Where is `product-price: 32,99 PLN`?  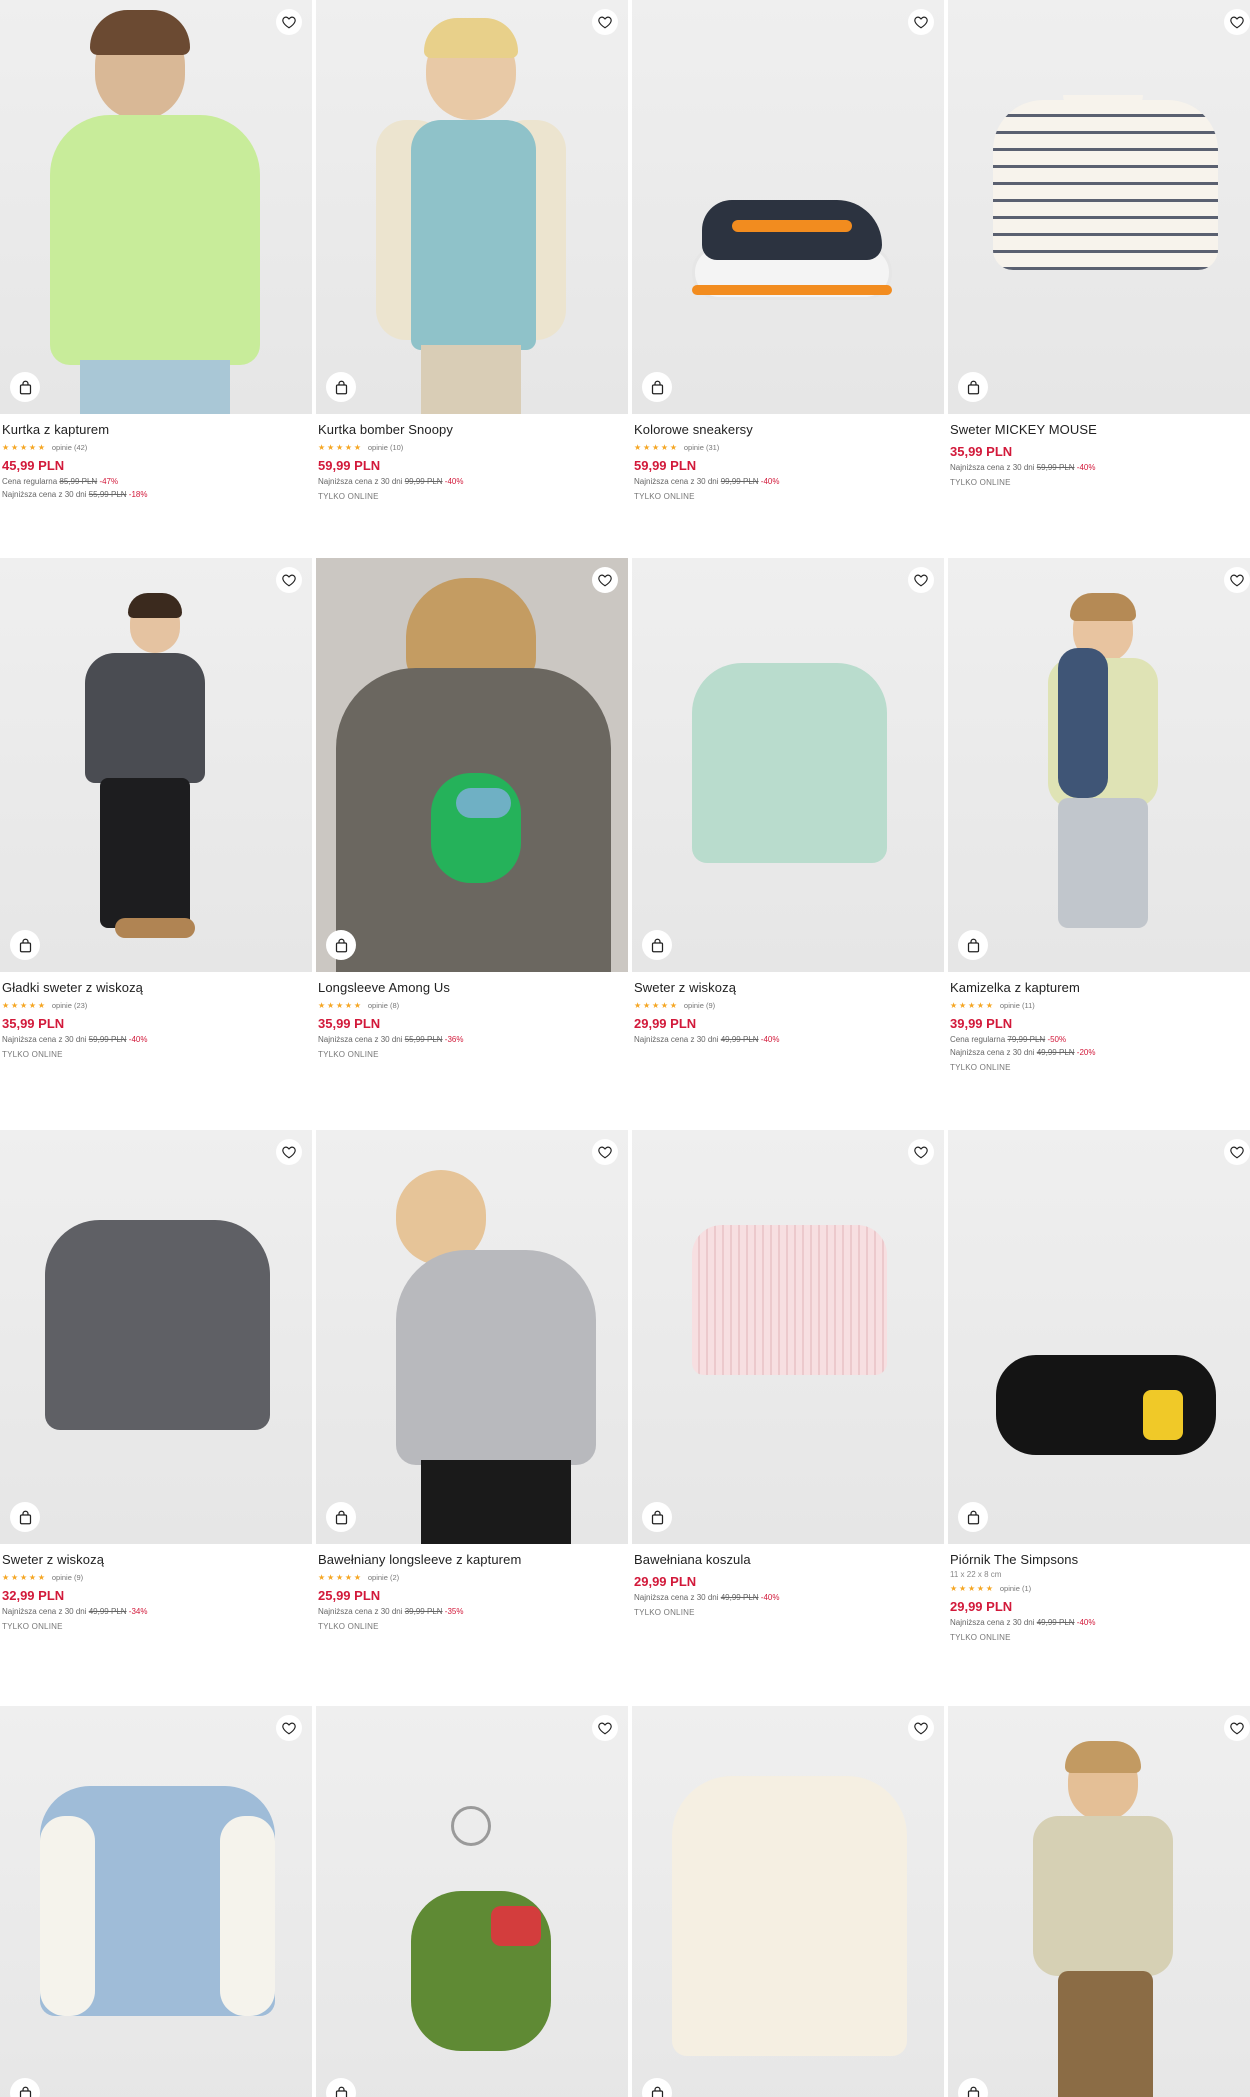 product-price: 32,99 PLN is located at coordinates (33, 1595).